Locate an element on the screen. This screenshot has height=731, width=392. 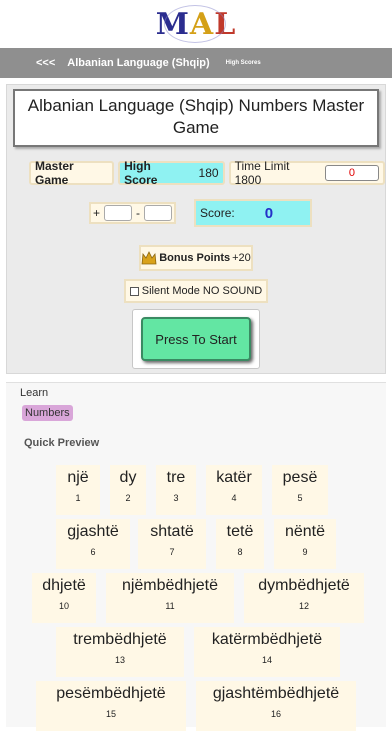
word-number: 3 is located at coordinates (176, 498).